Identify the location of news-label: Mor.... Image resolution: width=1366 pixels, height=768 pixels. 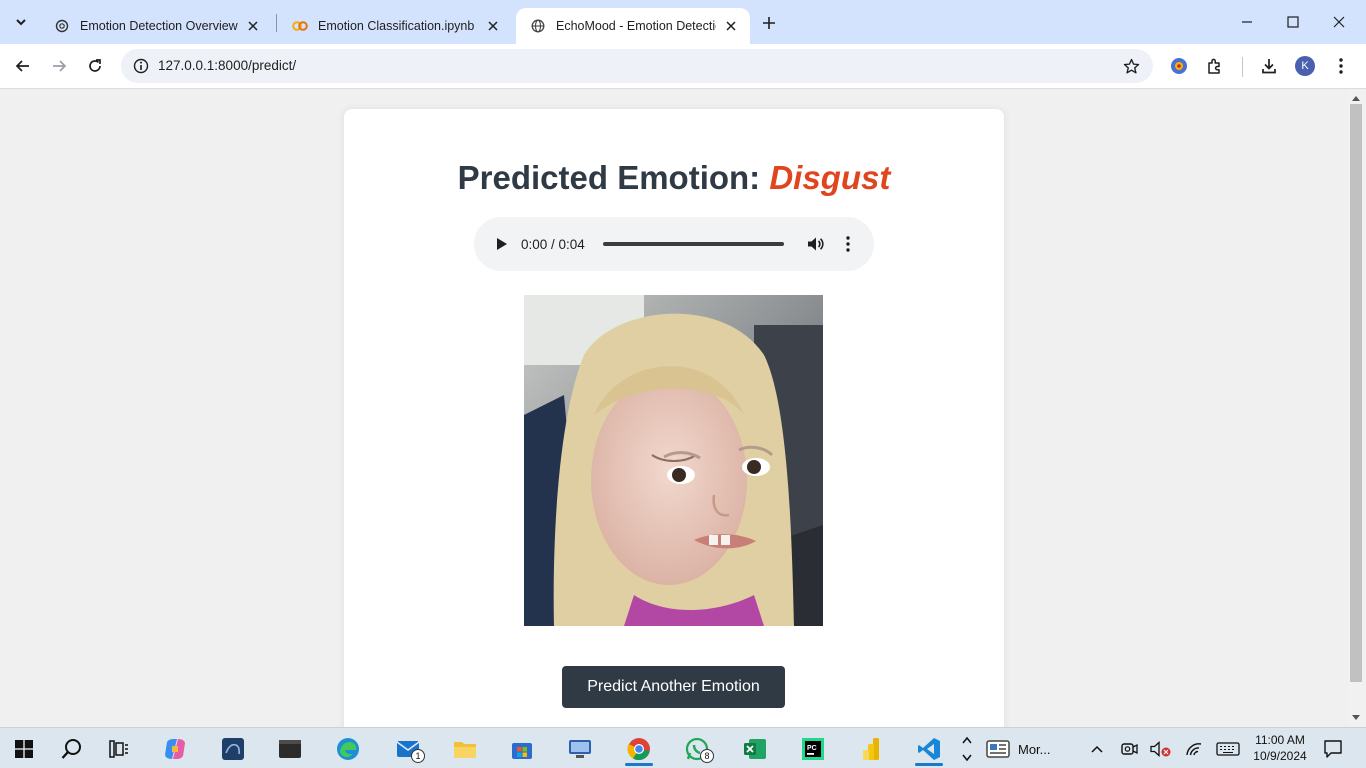
(1034, 749).